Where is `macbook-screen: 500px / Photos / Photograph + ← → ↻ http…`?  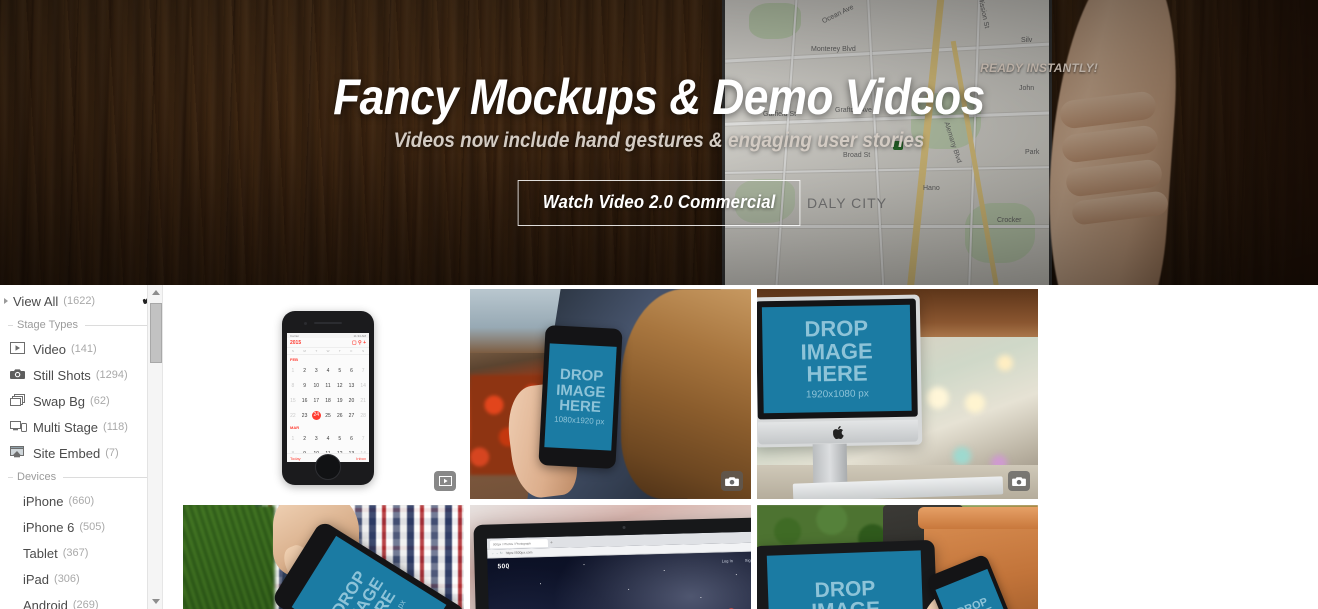
macbook-screen: 500px / Photos / Photograph + ← → ↻ http… is located at coordinates (618, 570).